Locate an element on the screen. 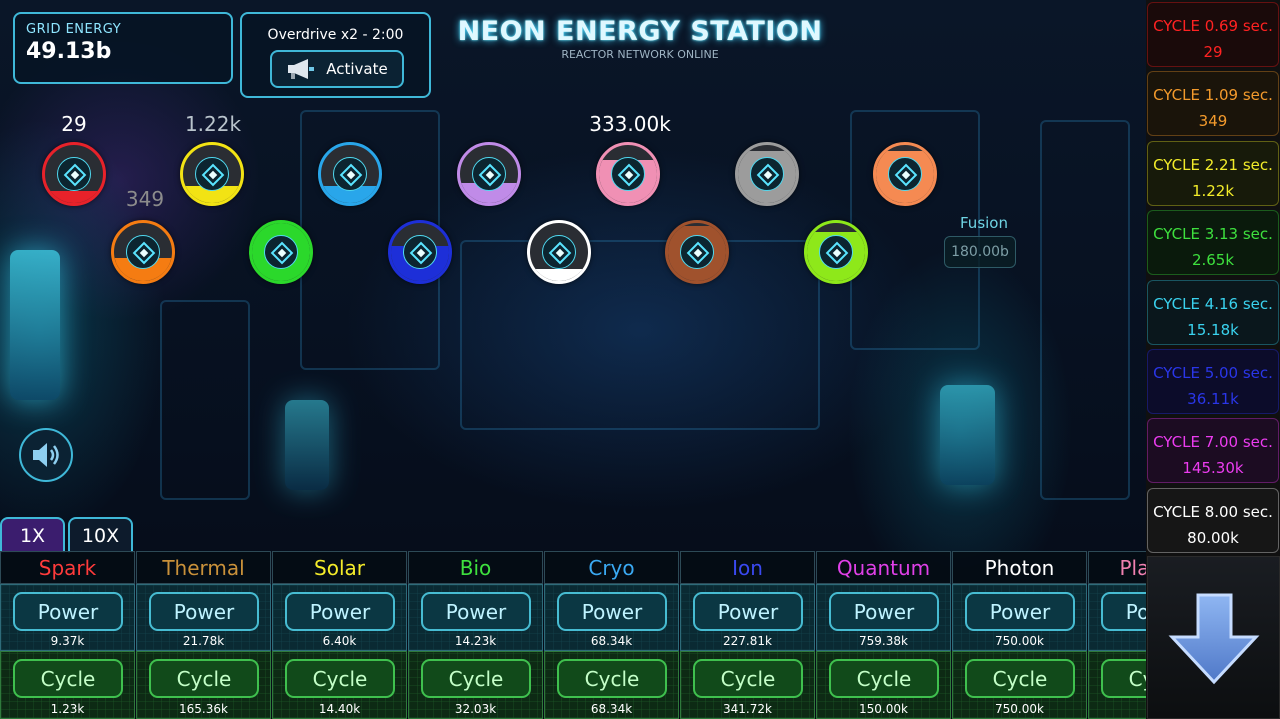  power-upgrade-cell: Power 6.40k is located at coordinates (339, 617).